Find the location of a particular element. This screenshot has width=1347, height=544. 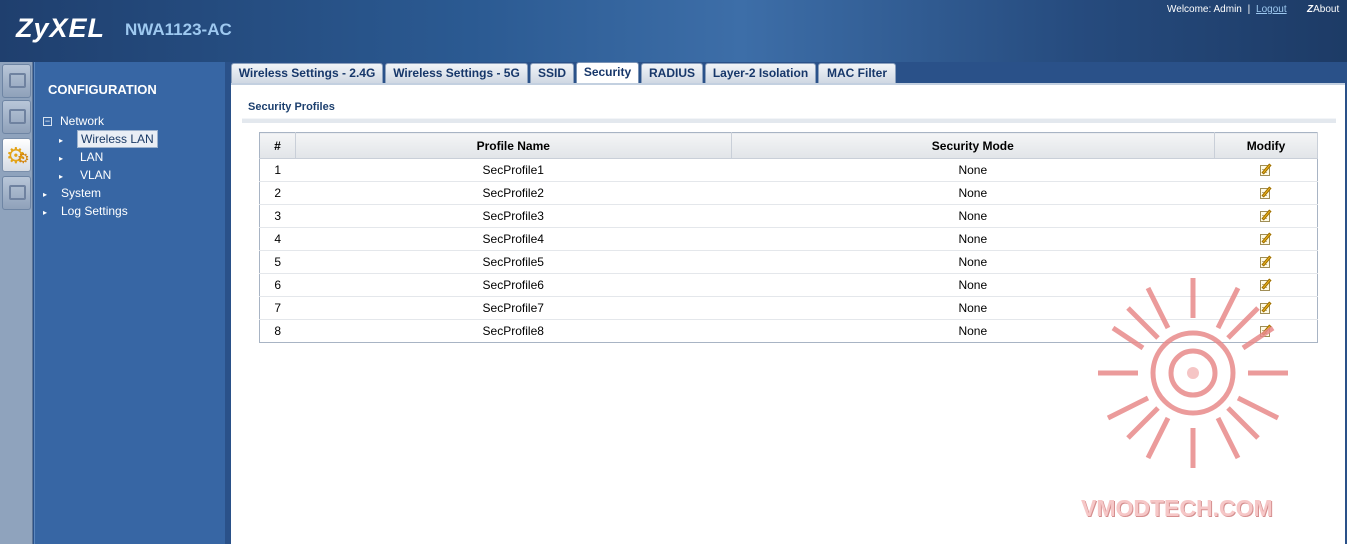

row-number: 7 is located at coordinates (277, 308).